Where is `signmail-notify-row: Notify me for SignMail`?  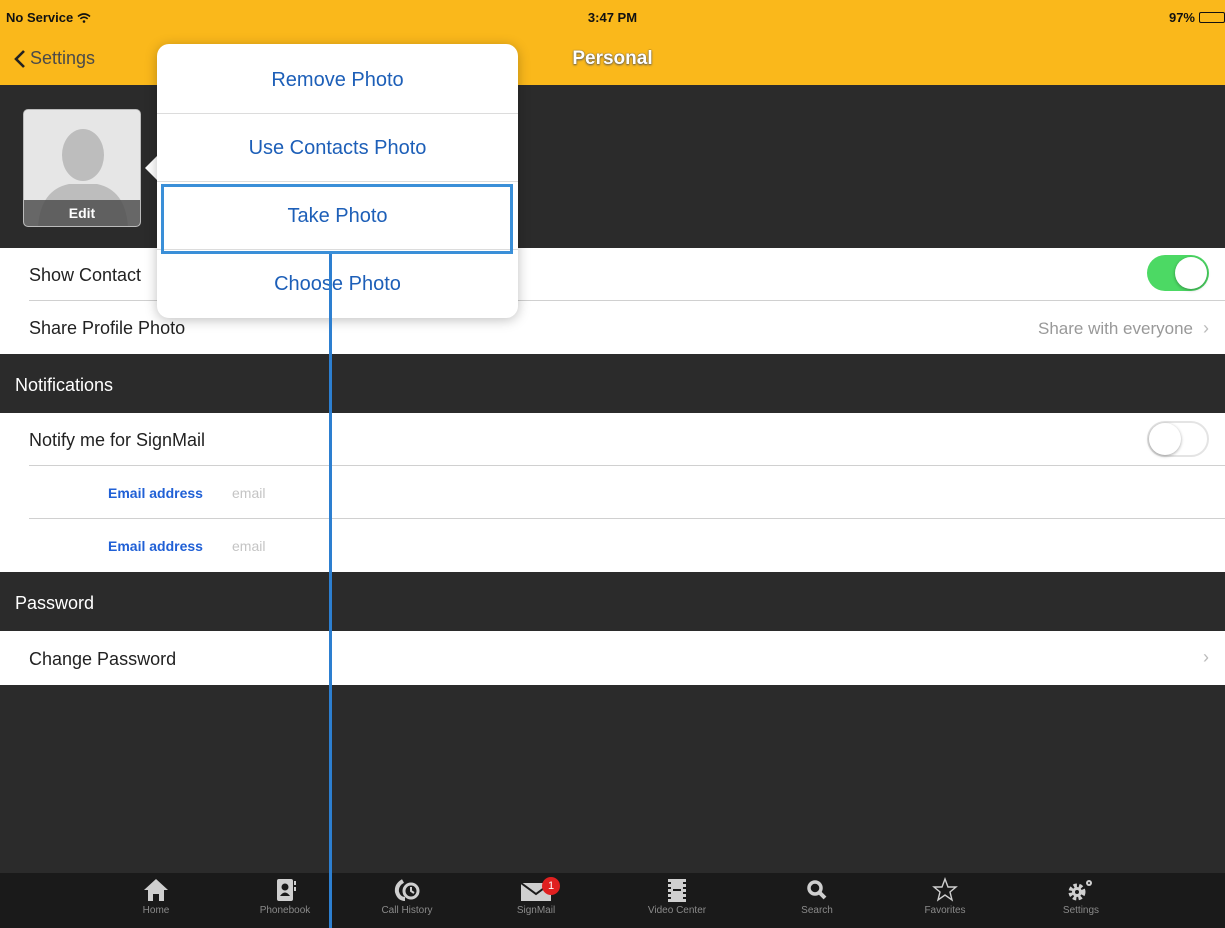
signmail-notify-row: Notify me for SignMail is located at coordinates (612, 439).